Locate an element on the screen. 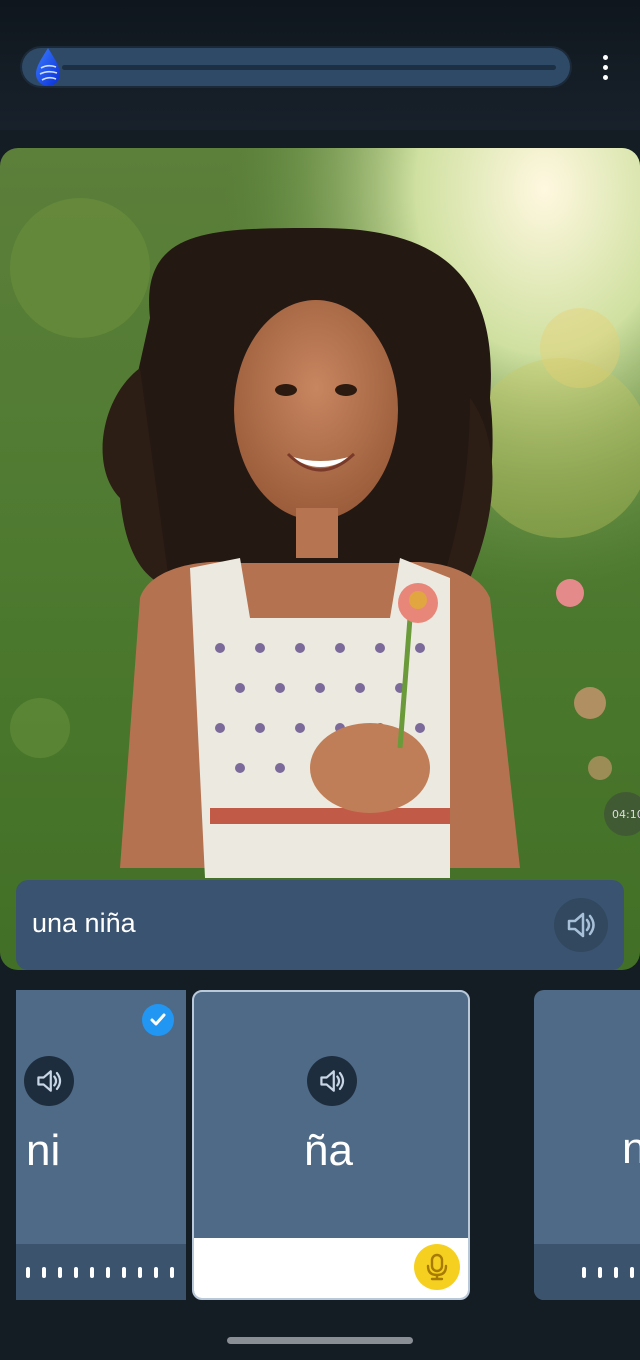 The height and width of the screenshot is (1360, 640). lesson-progress-bar is located at coordinates (296, 67).